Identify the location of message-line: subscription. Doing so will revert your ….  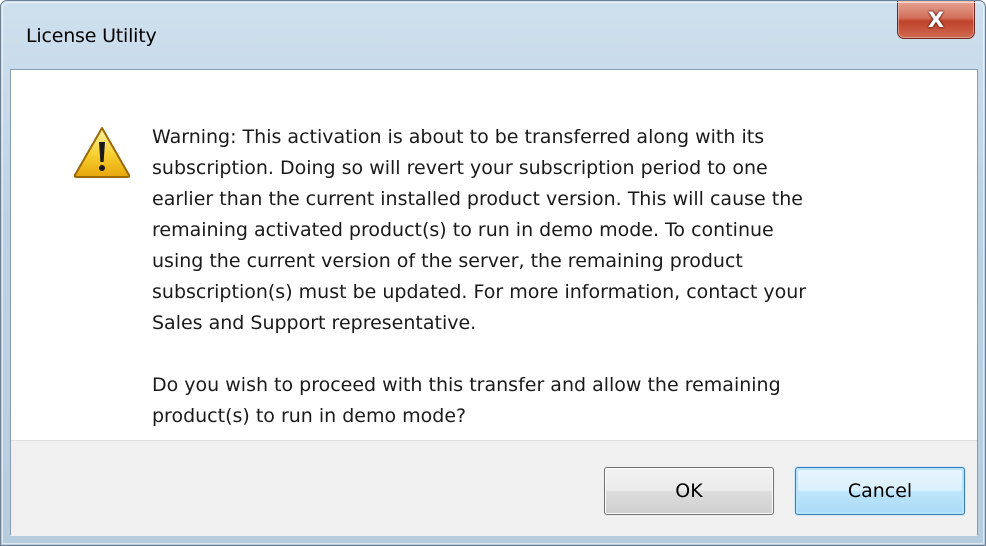
(460, 168).